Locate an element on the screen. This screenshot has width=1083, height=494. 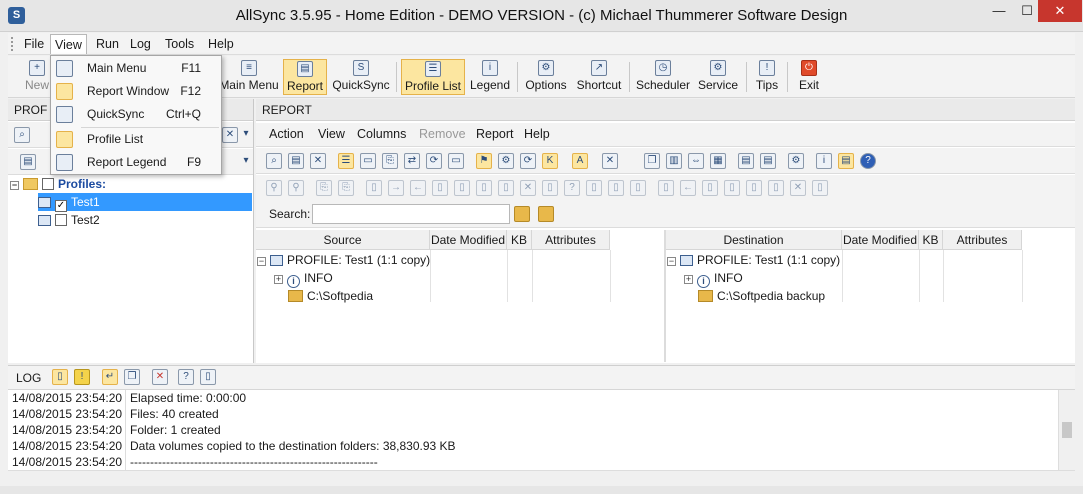
service-button: ⚙ Service is located at coordinates (718, 77).